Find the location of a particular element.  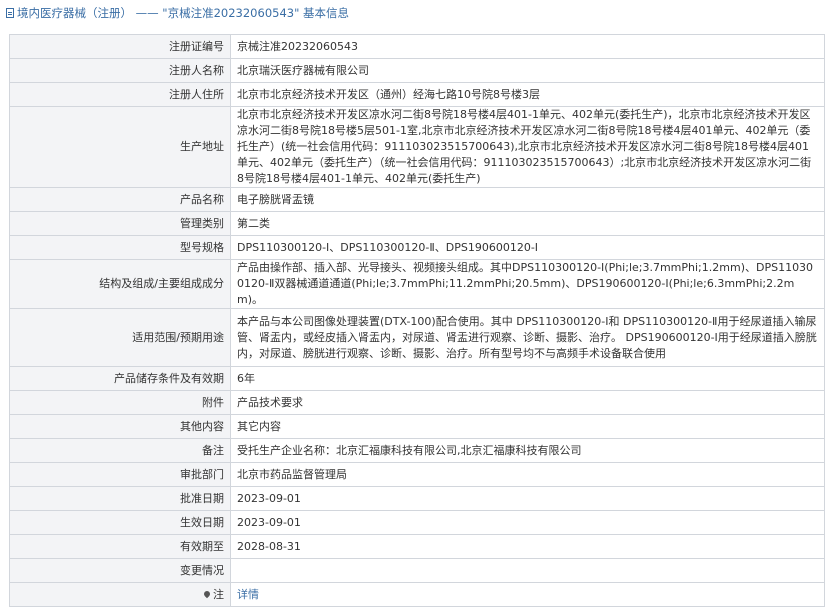

table-row: 附件 产品技术要求 is located at coordinates (417, 402).